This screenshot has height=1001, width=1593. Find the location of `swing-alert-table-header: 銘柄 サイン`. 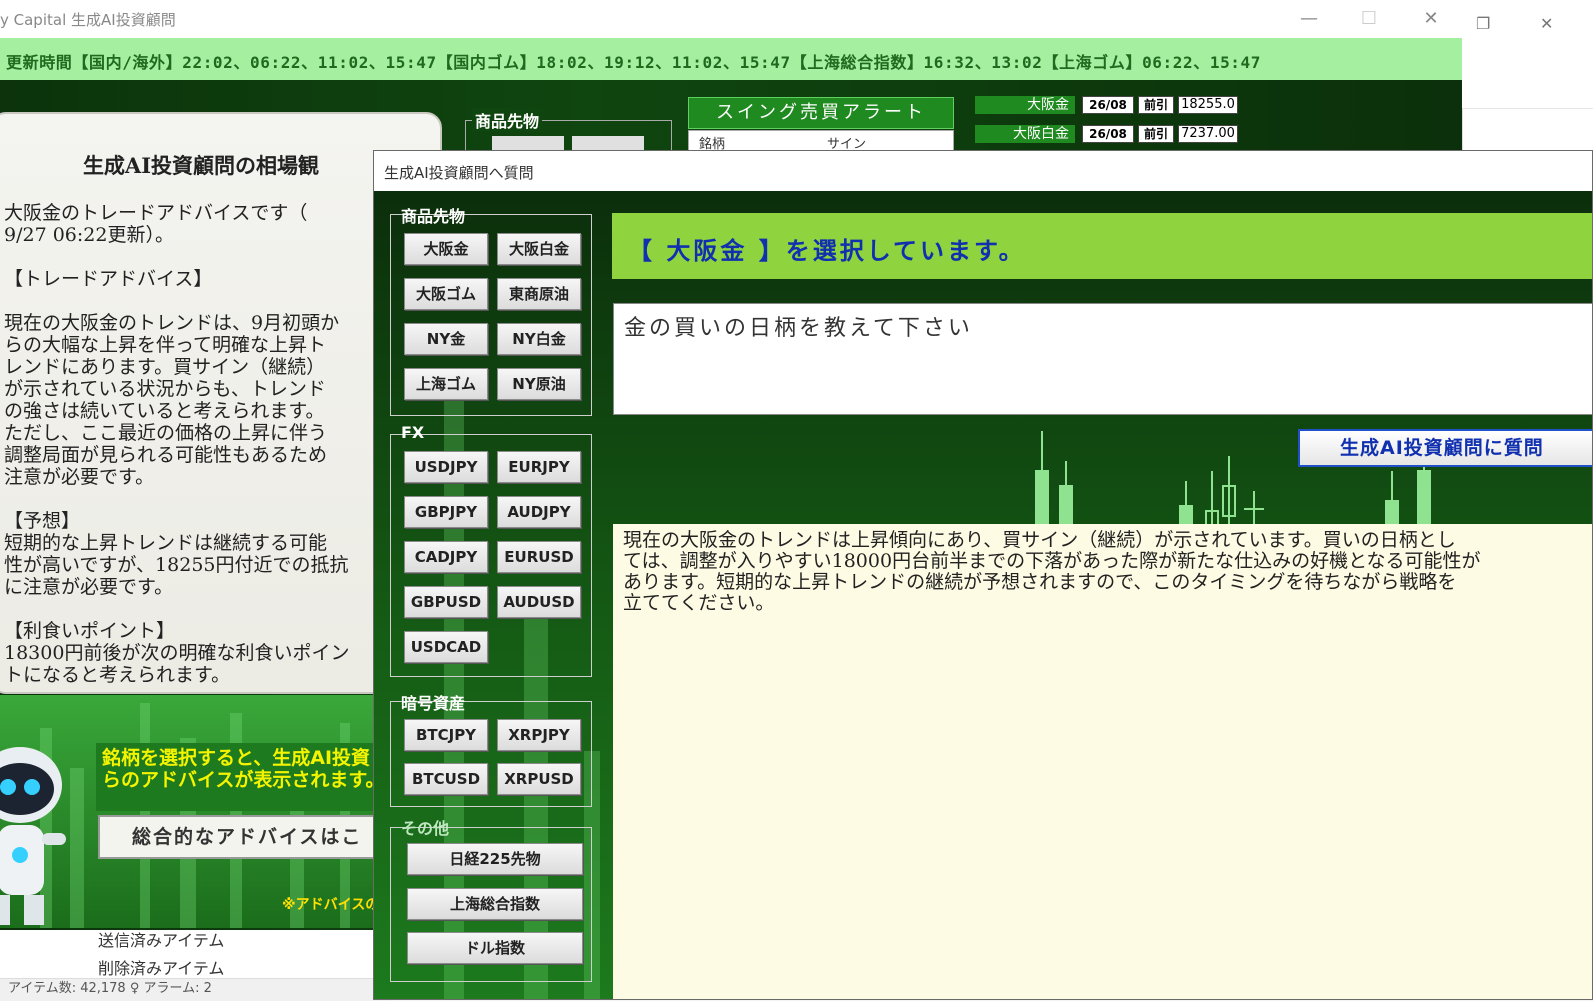

swing-alert-table-header: 銘柄 サイン is located at coordinates (821, 141).